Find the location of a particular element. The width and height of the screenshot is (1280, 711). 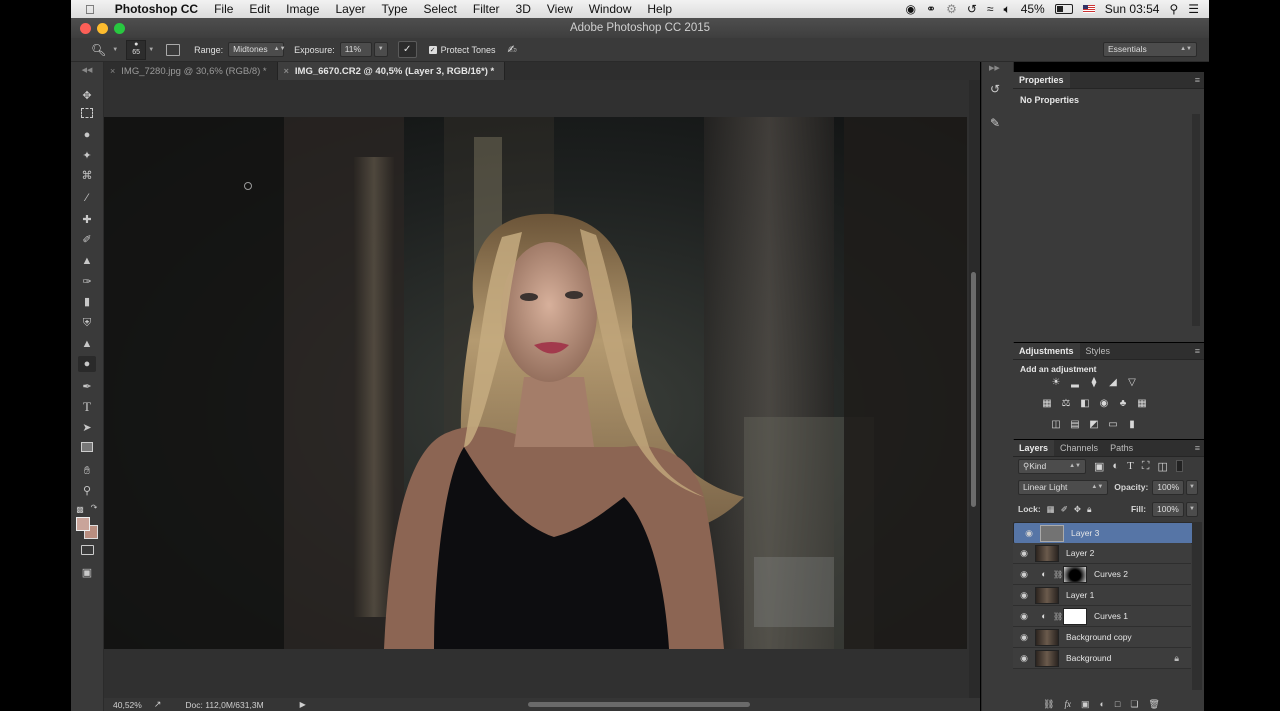

invert-icon: ◫ is located at coordinates (1056, 424).